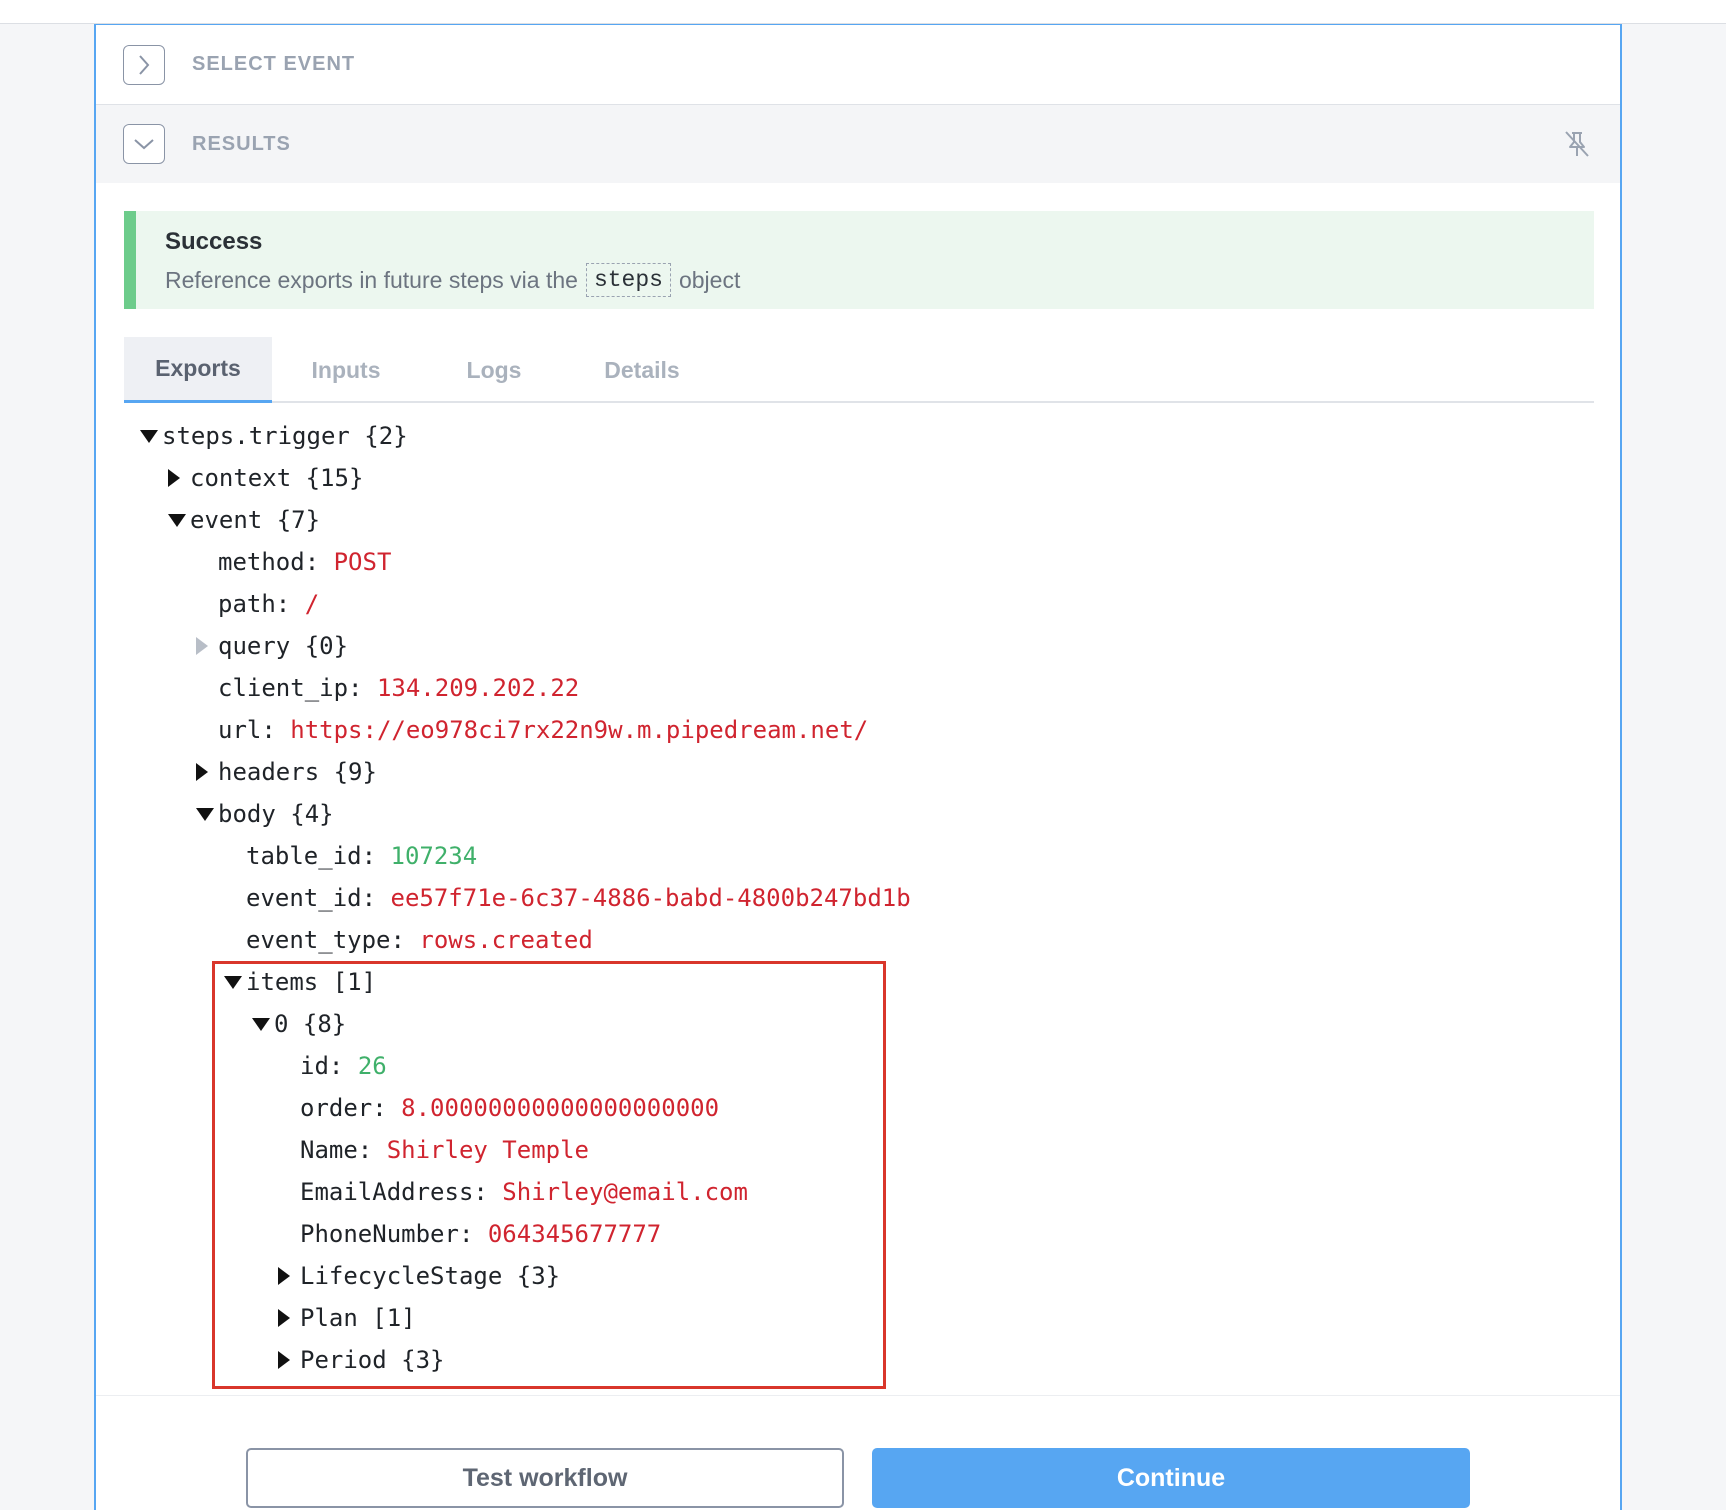  What do you see at coordinates (144, 144) in the screenshot?
I see `chevron-down-icon` at bounding box center [144, 144].